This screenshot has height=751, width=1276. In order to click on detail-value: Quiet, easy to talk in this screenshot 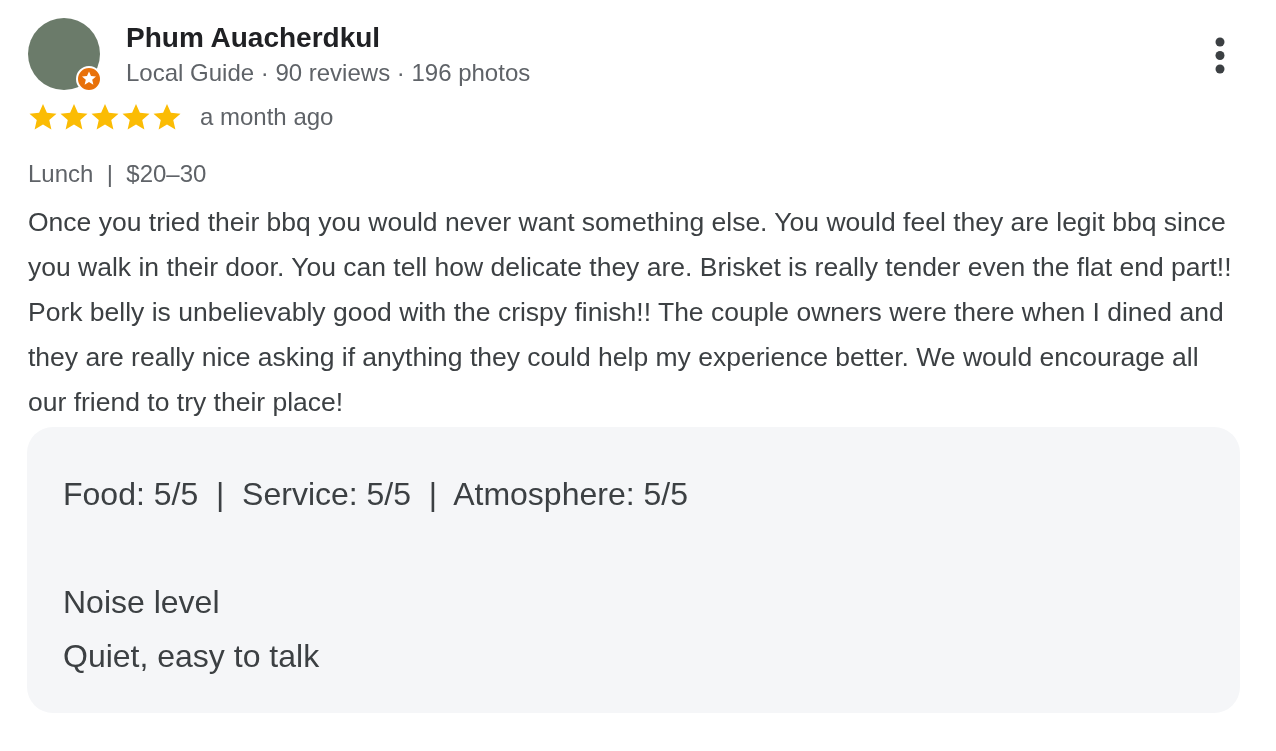, I will do `click(192, 656)`.